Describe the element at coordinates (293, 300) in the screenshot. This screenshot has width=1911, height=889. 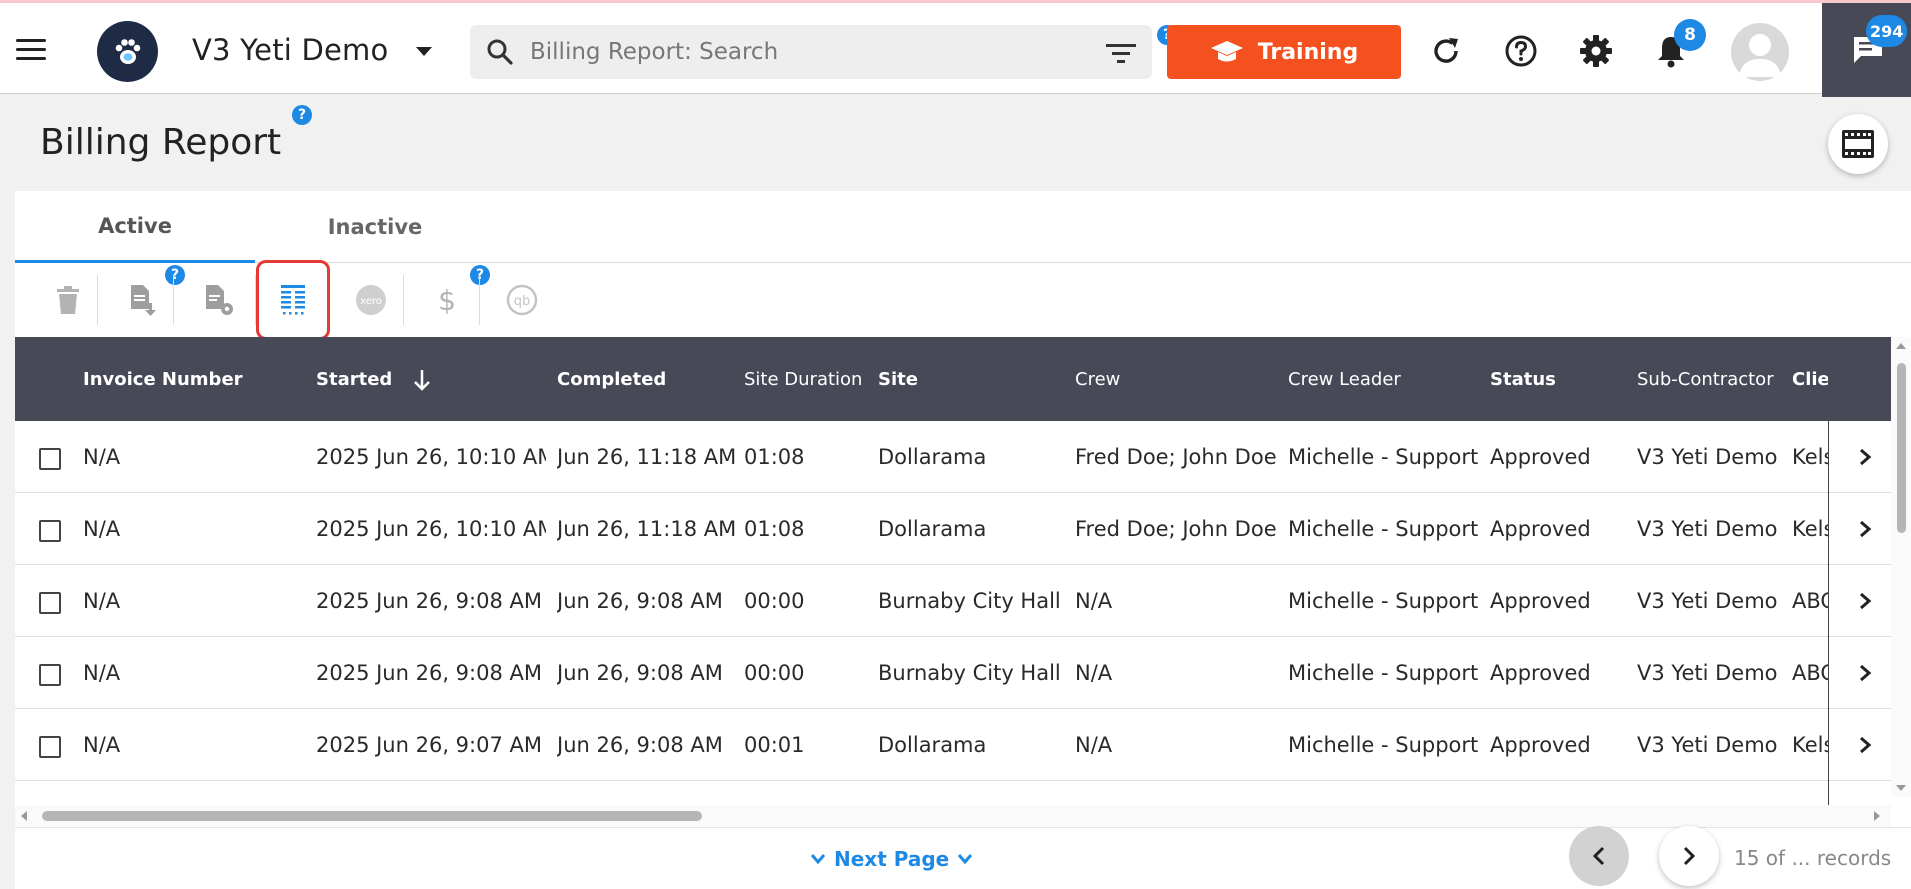
I see `column-view-button` at that location.